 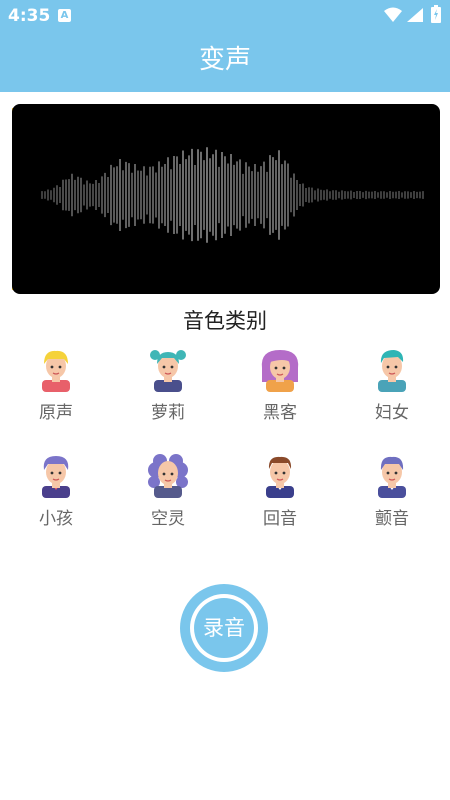 I want to click on record-button-label: 录音, so click(x=224, y=628).